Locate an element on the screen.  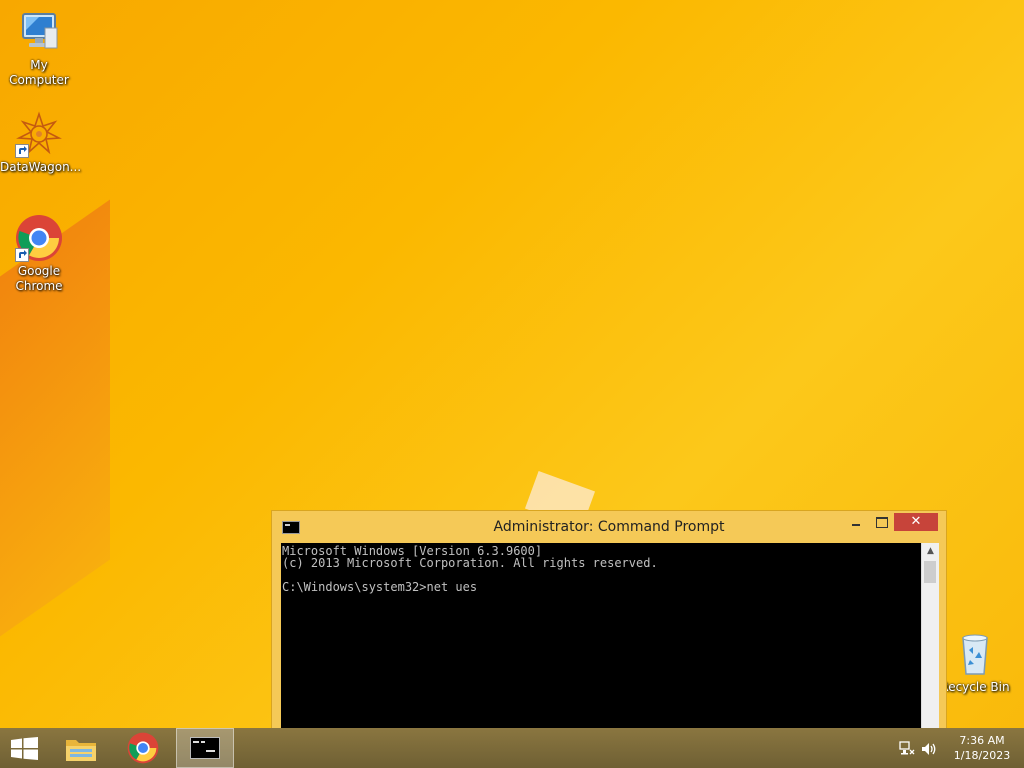
network-icon is located at coordinates (907, 749).